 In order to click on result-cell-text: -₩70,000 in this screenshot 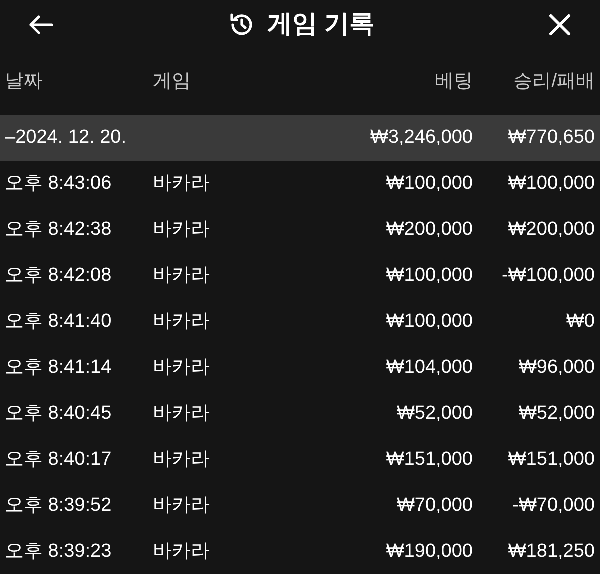, I will do `click(553, 506)`.